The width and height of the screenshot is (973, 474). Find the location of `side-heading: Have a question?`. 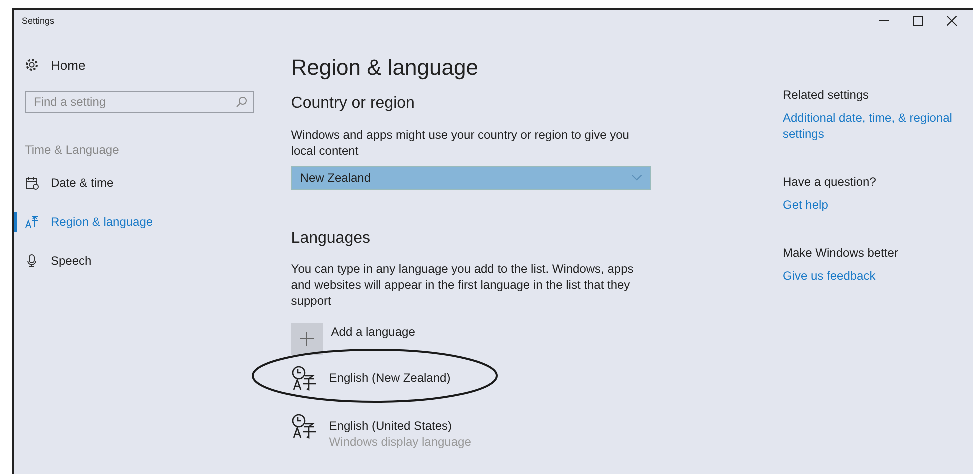

side-heading: Have a question? is located at coordinates (830, 183).